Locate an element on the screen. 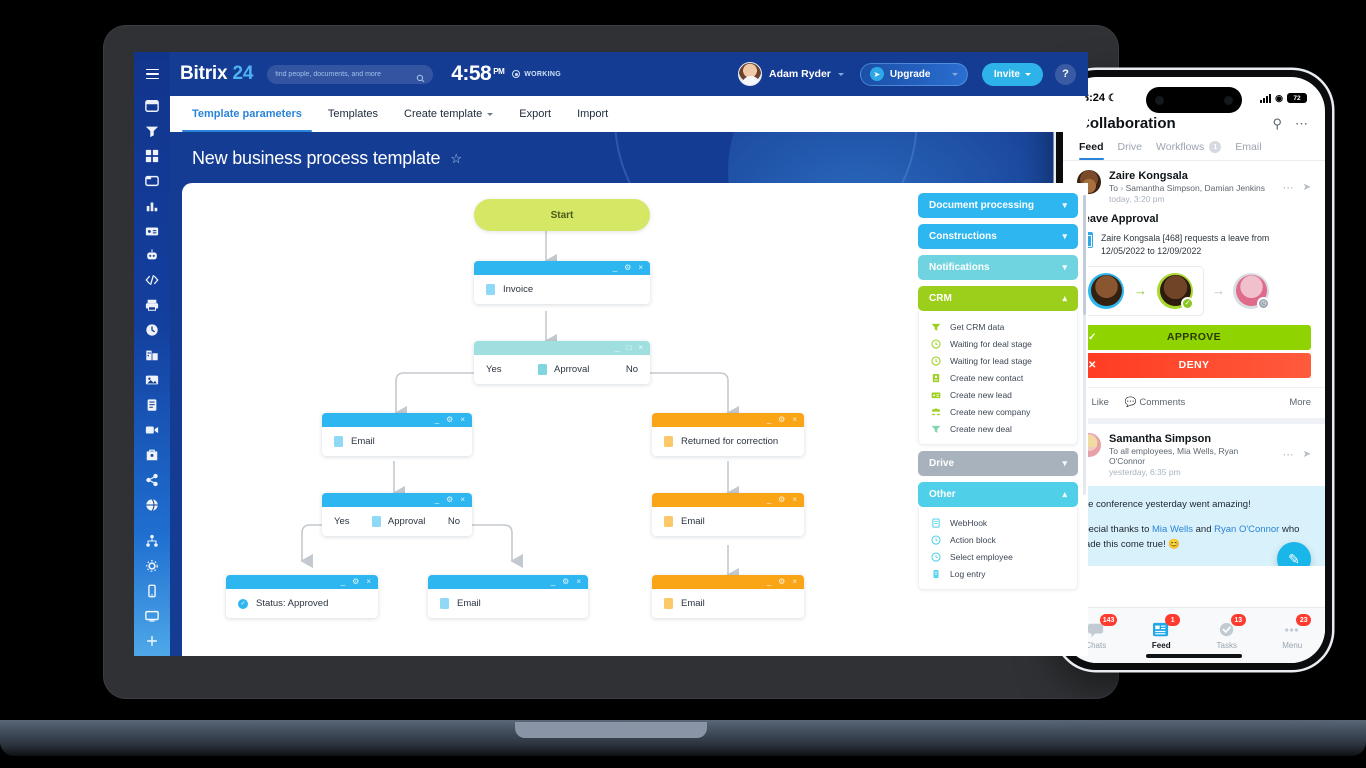  flow-node-email-2: _ ⚙ × Email is located at coordinates (728, 514).